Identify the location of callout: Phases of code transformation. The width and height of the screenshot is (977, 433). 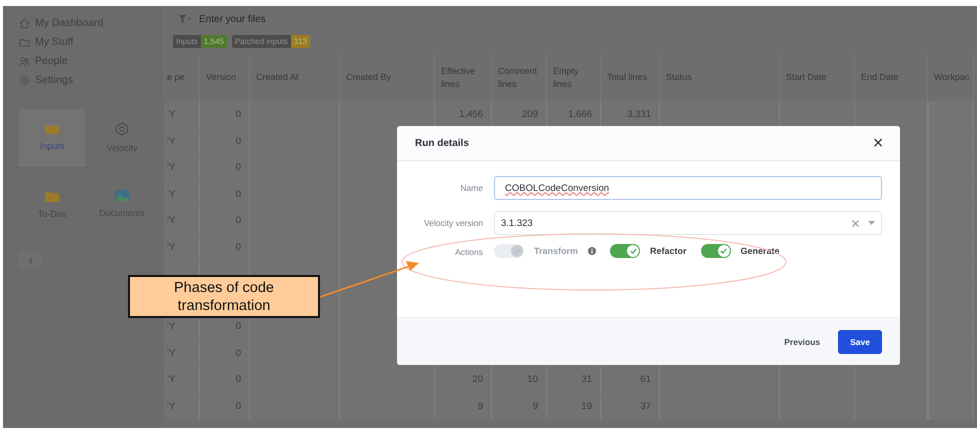
(224, 296).